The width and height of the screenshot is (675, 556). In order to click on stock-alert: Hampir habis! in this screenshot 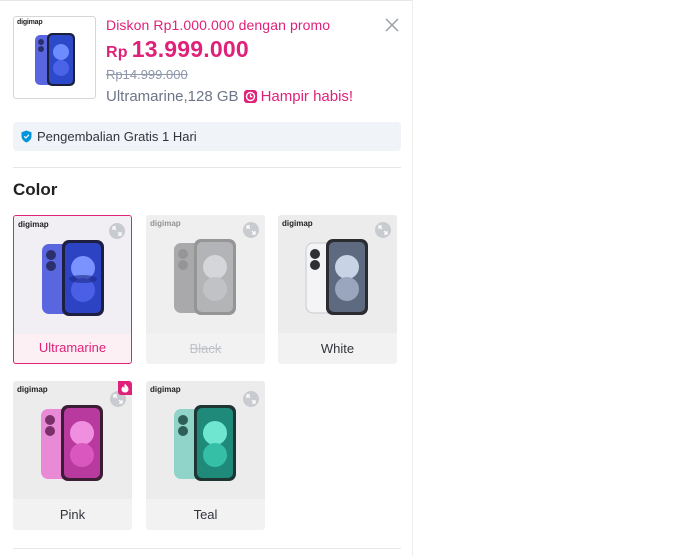, I will do `click(298, 96)`.